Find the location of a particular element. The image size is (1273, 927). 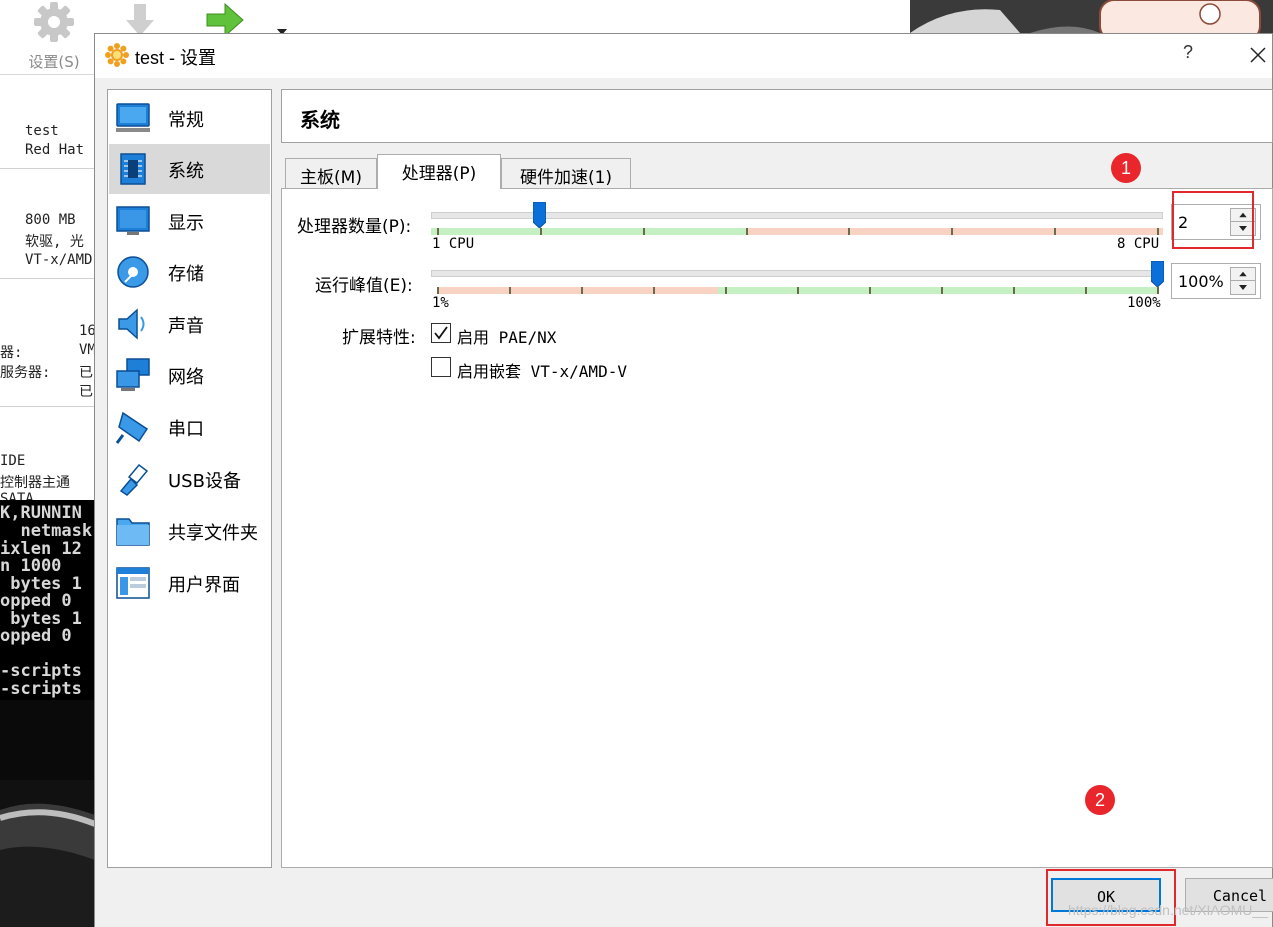

detail-ctrl-label: 器: is located at coordinates (11, 353).